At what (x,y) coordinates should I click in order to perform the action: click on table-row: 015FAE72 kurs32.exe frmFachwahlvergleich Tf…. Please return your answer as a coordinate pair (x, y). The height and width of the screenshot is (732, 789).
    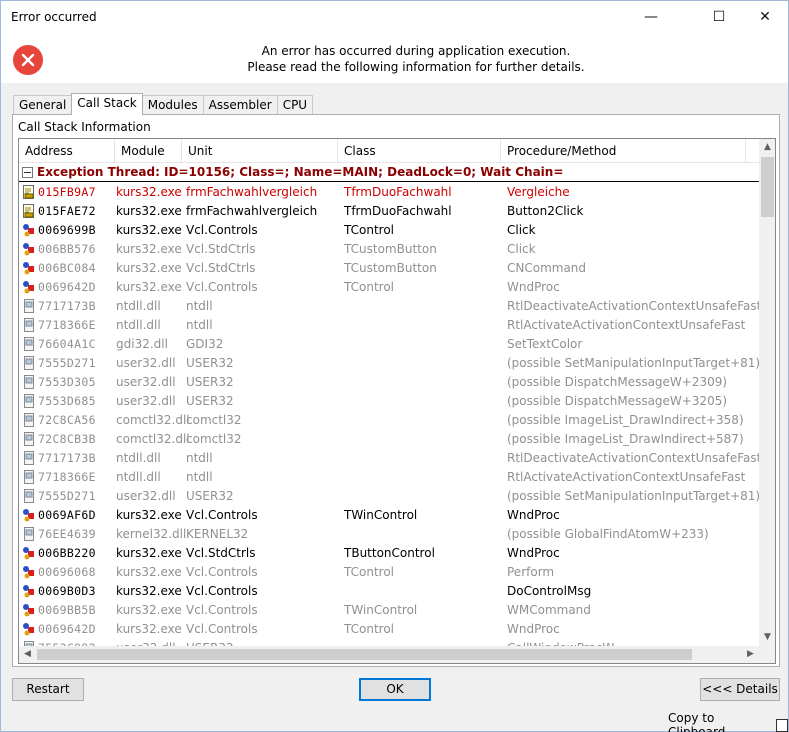
    Looking at the image, I should click on (389, 210).